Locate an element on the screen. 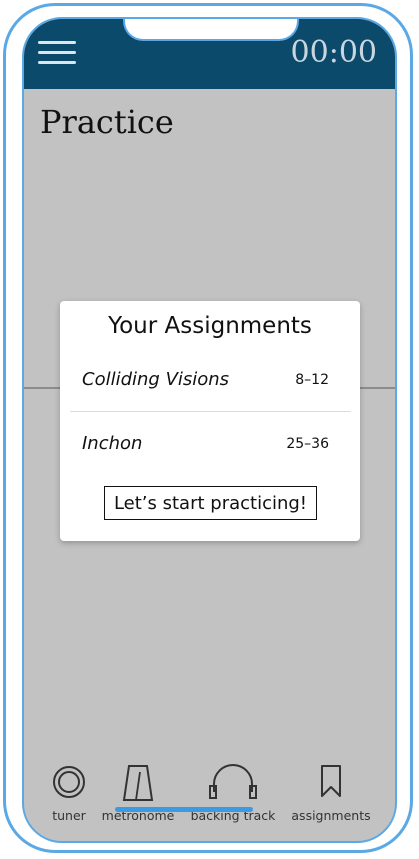 The image size is (419, 859). headphones-icon is located at coordinates (233, 781).